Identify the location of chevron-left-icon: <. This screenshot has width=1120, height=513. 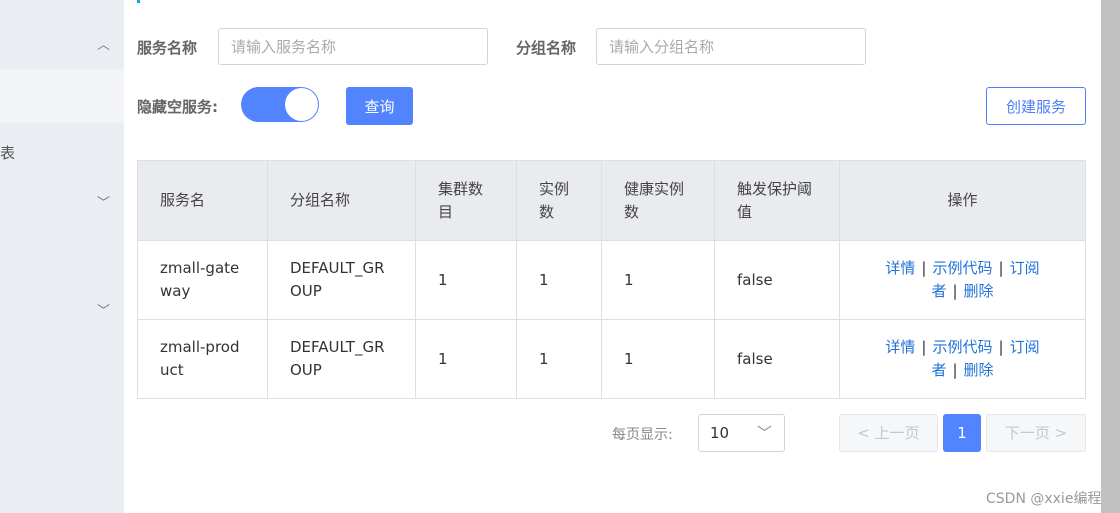
(866, 433).